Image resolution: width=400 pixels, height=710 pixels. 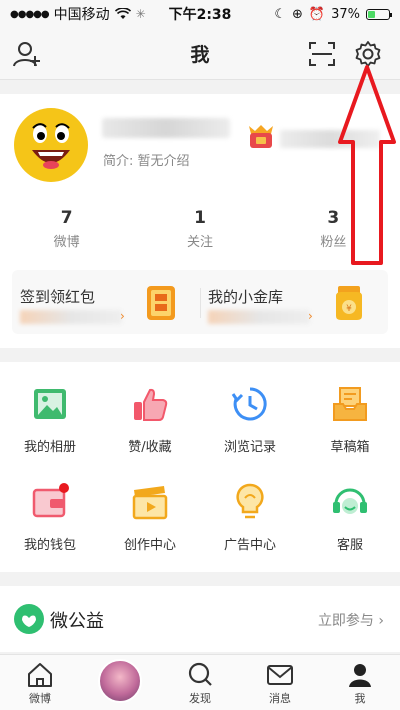 I want to click on tab-avatar, so click(x=120, y=682).